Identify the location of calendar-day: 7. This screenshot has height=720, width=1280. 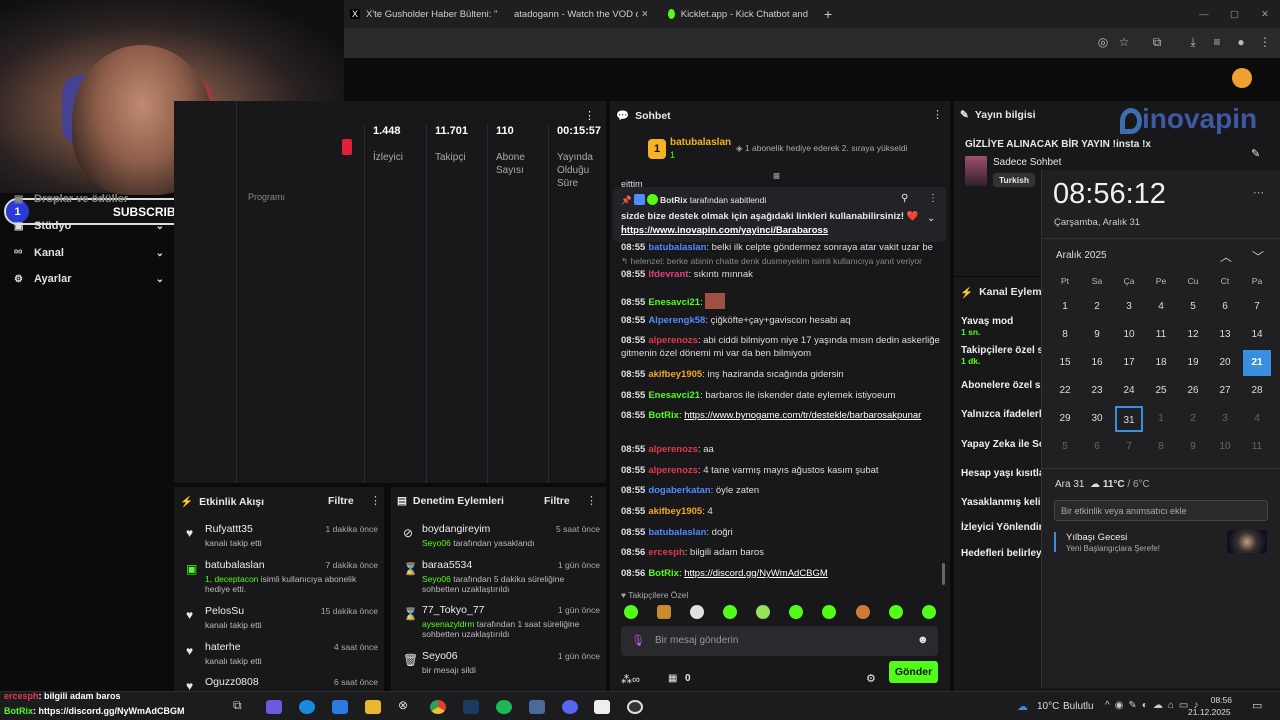
(1257, 307).